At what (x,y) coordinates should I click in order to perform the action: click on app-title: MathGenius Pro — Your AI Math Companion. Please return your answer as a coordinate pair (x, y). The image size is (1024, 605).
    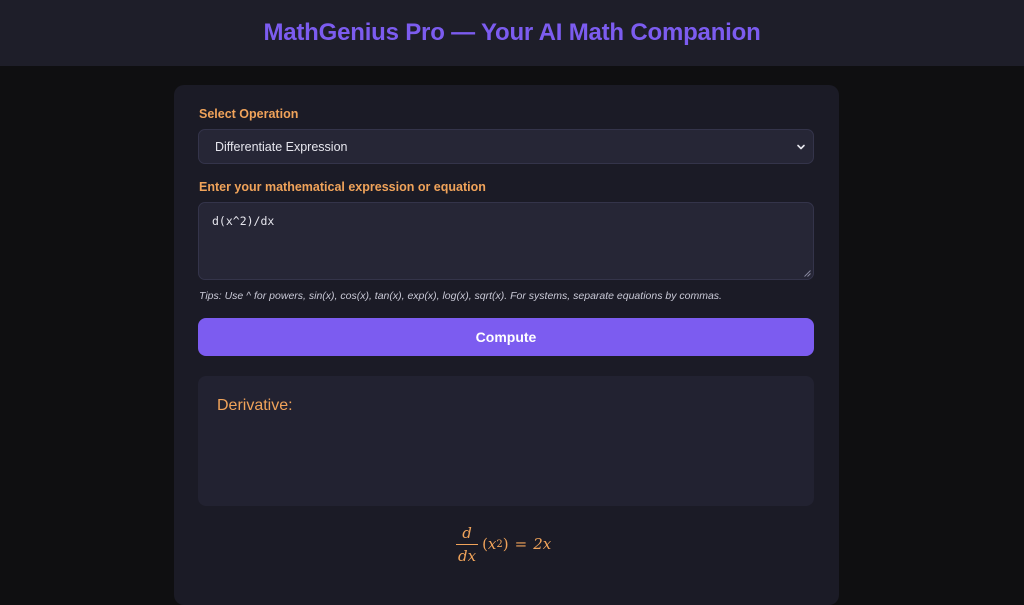
    Looking at the image, I should click on (512, 32).